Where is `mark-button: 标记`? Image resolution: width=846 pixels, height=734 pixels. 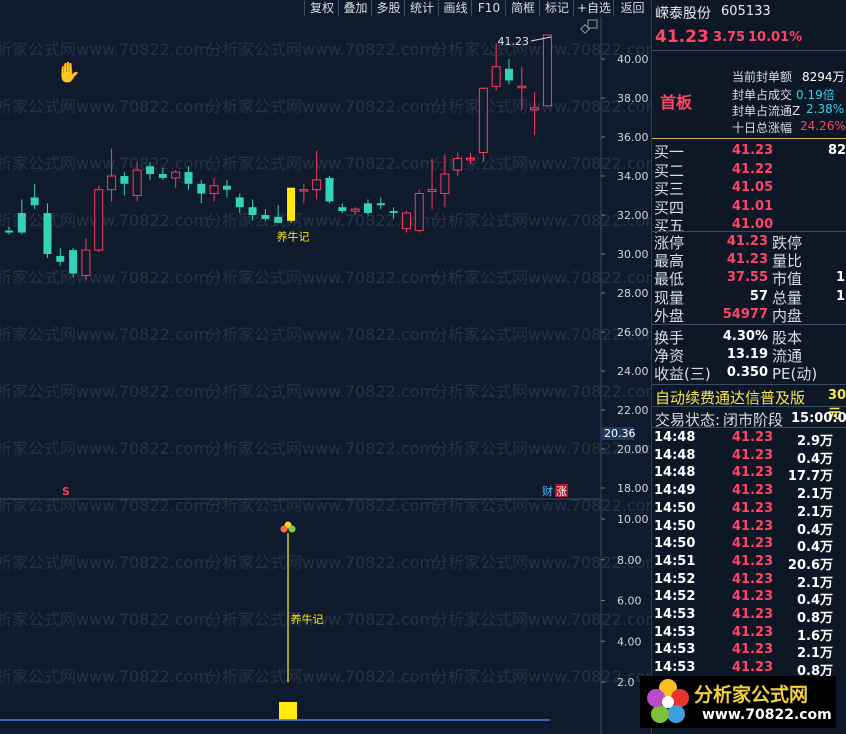 mark-button: 标记 is located at coordinates (556, 8).